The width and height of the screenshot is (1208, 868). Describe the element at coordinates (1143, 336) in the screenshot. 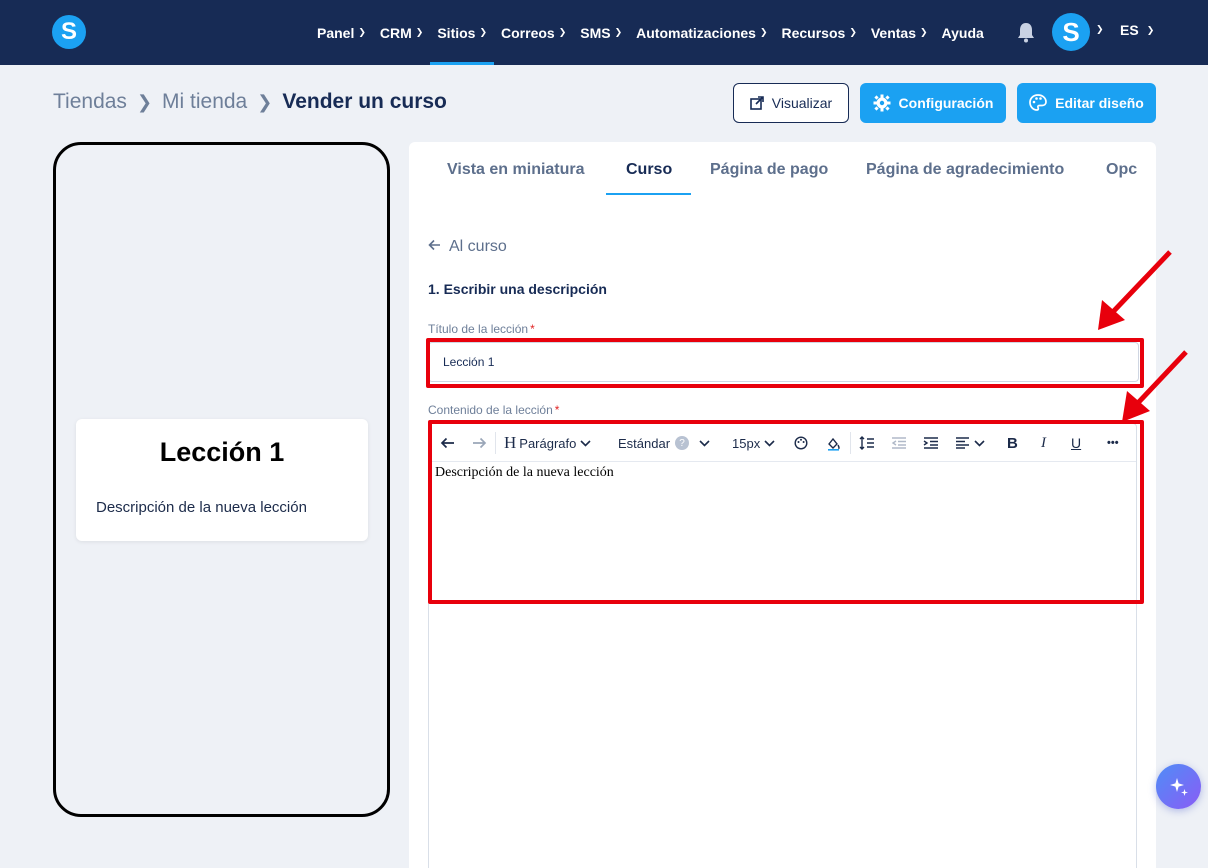

I see `annotation-arrows` at that location.